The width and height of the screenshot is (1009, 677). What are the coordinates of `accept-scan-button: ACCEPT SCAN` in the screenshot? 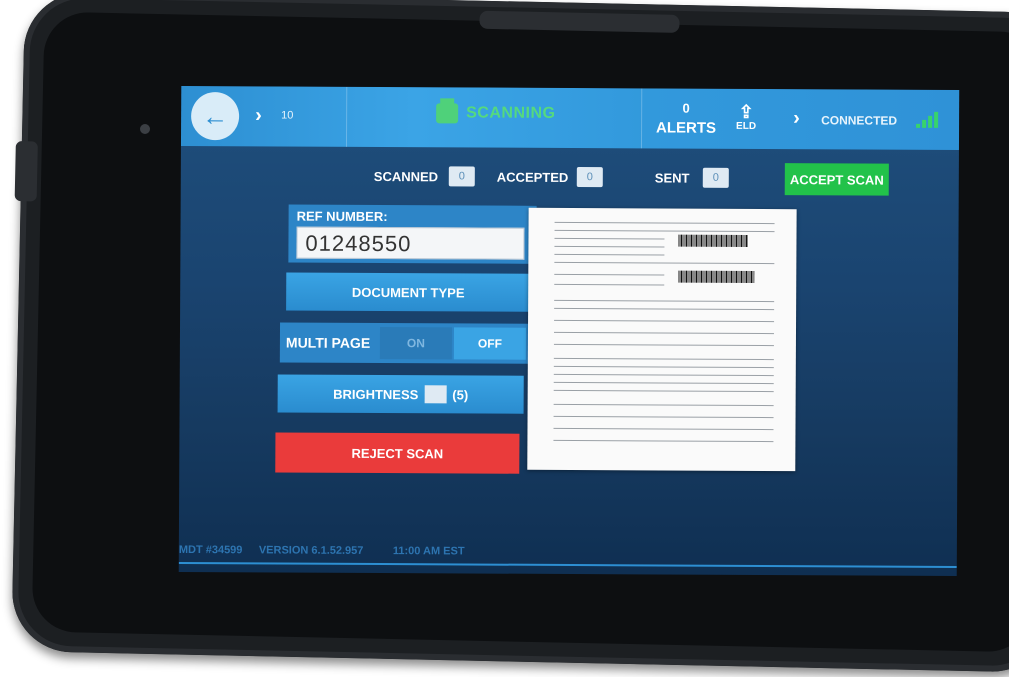 It's located at (836, 179).